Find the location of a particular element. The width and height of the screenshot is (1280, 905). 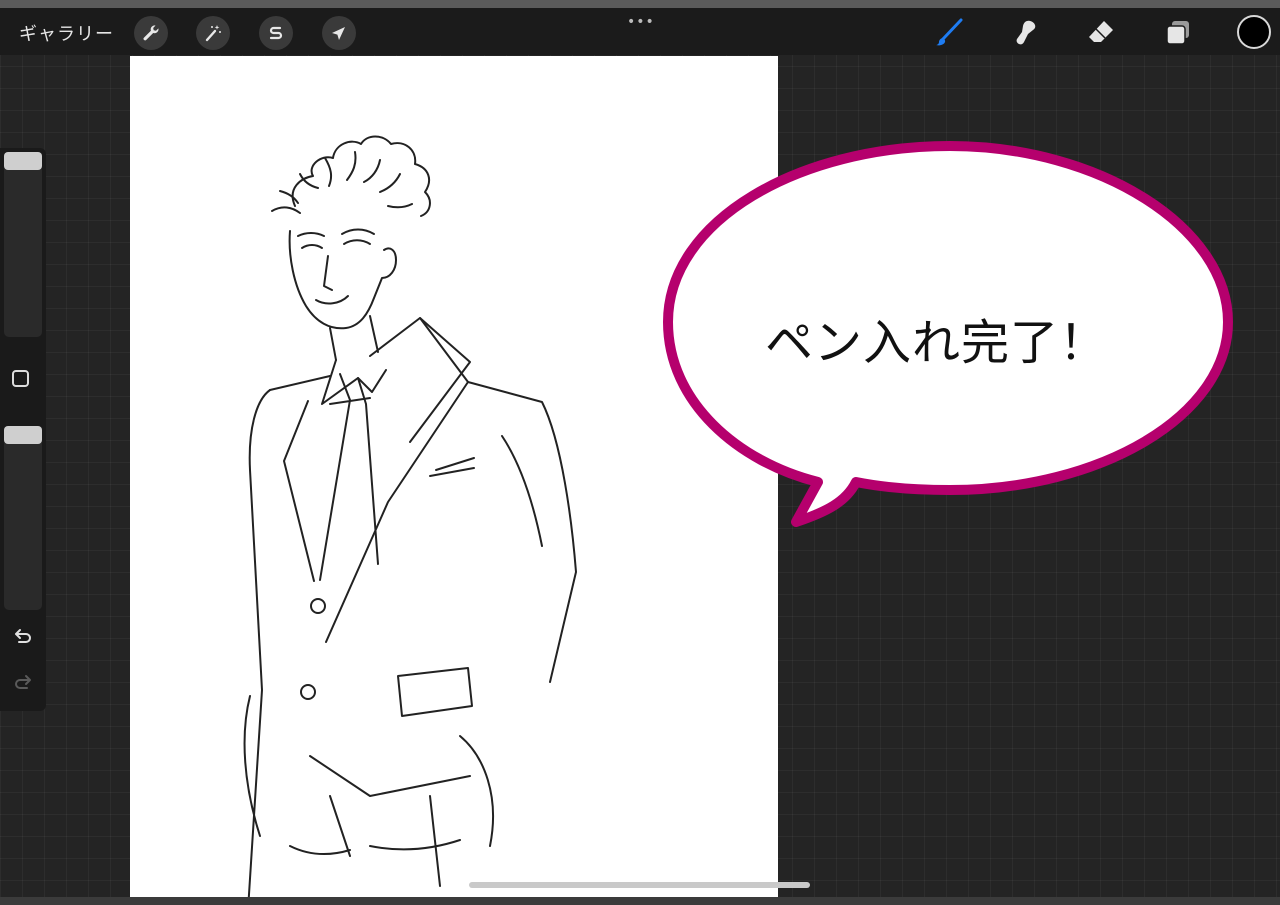

status-strip is located at coordinates (640, 4).